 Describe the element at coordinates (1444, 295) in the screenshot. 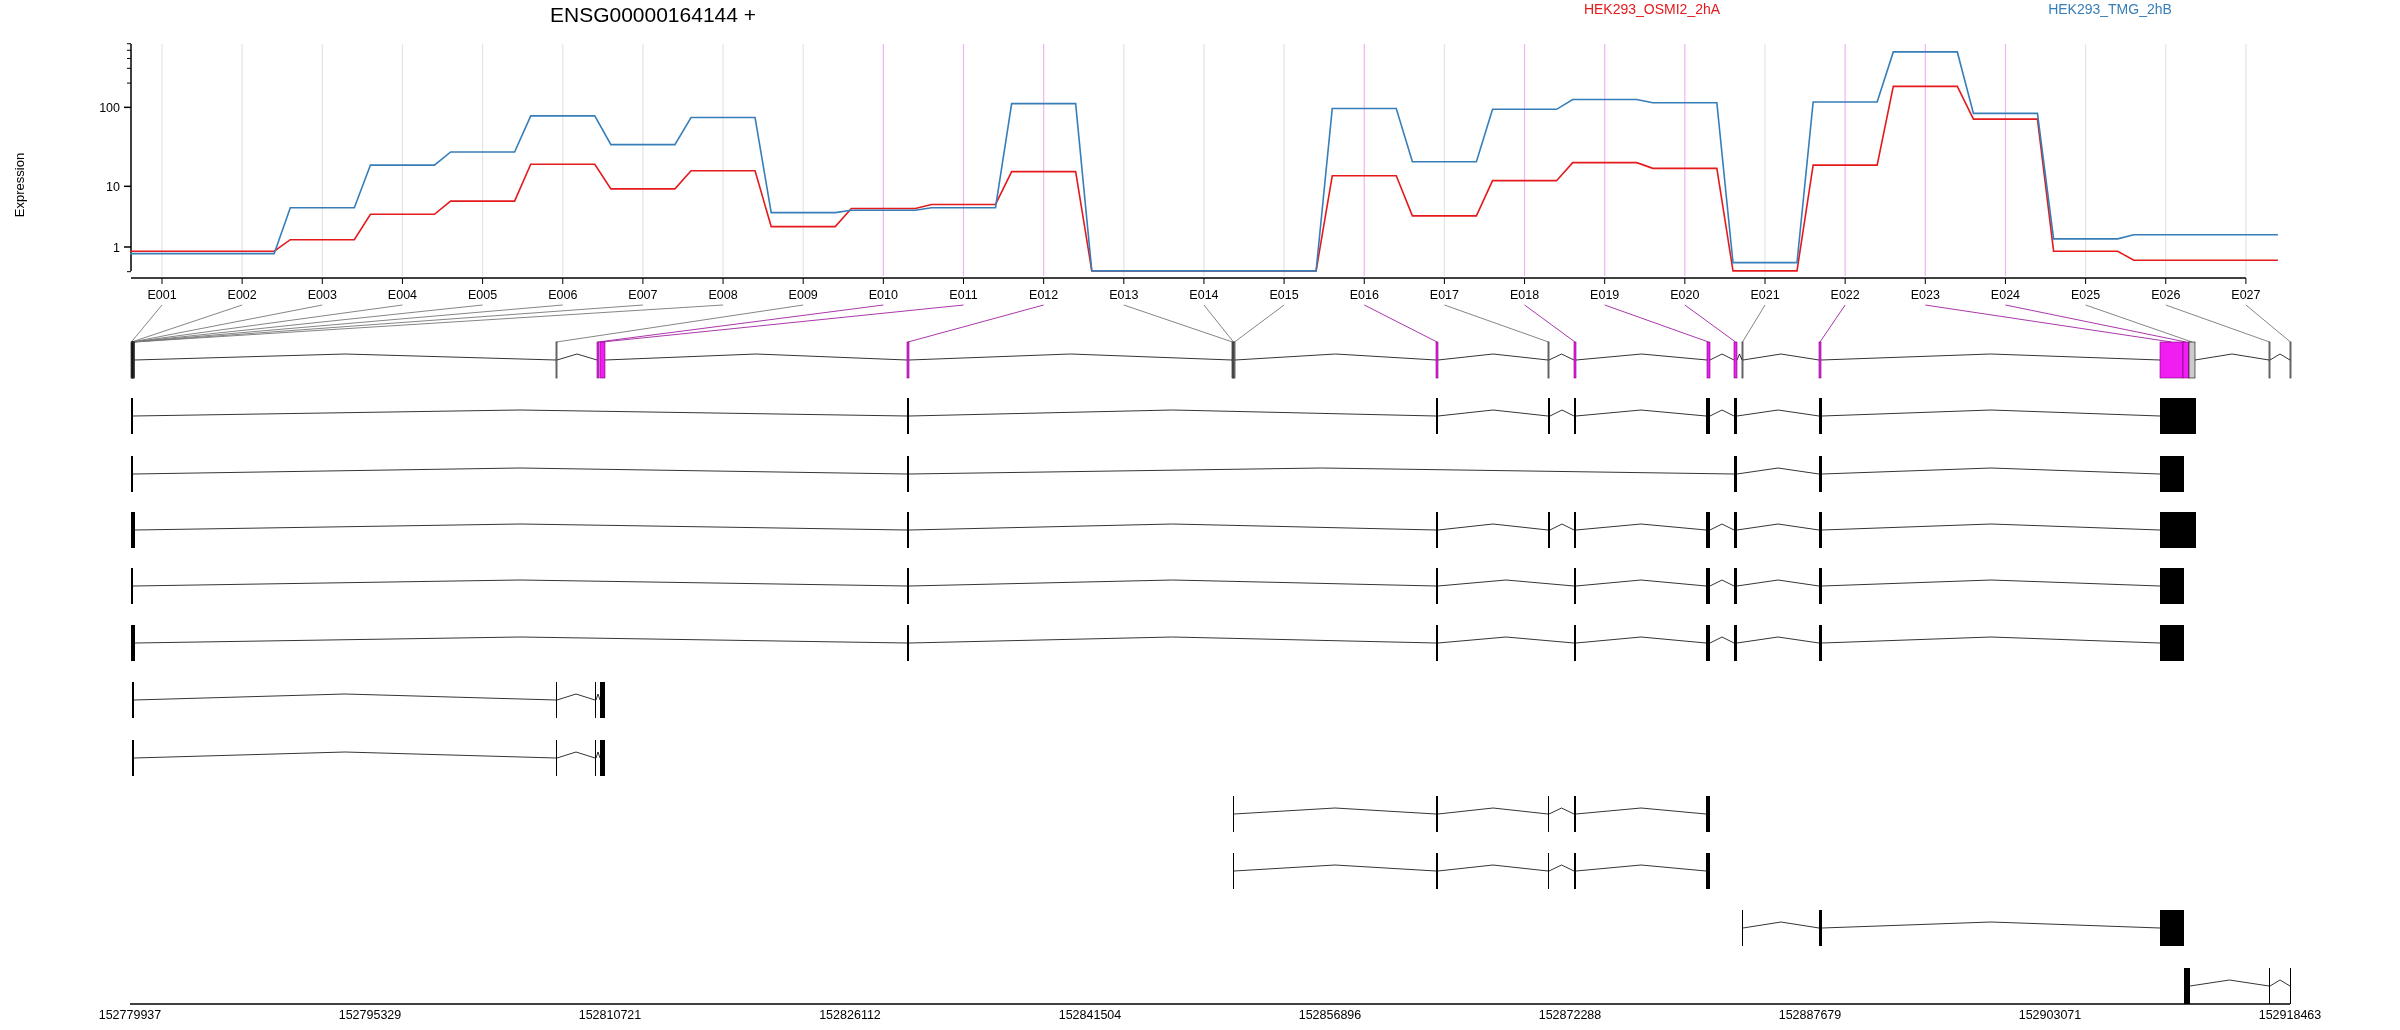

I see `exon-label: E017` at that location.